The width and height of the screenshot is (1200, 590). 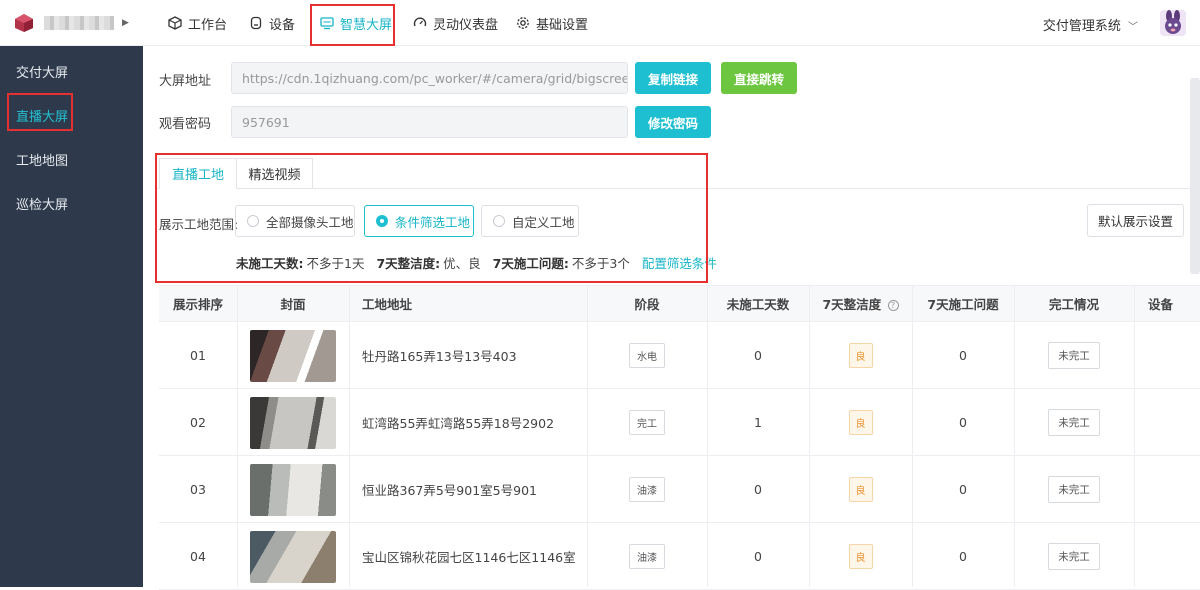 I want to click on cell-order: 02, so click(x=198, y=422).